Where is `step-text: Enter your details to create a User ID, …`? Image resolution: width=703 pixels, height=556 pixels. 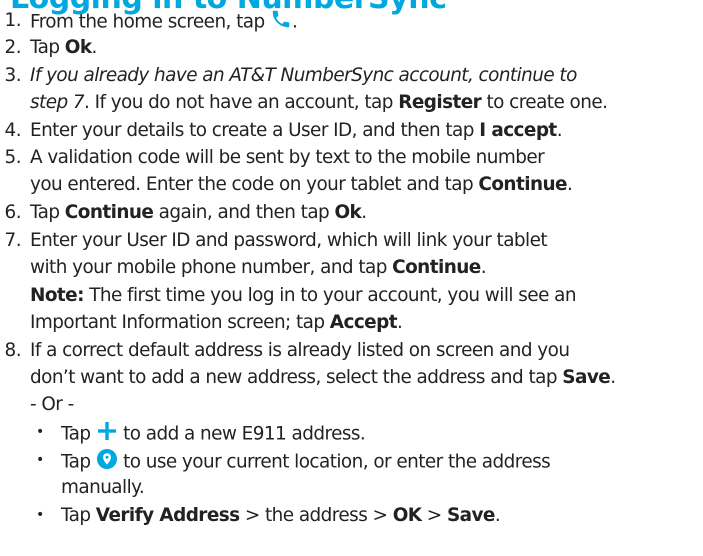 step-text: Enter your details to create a User ID, … is located at coordinates (296, 130).